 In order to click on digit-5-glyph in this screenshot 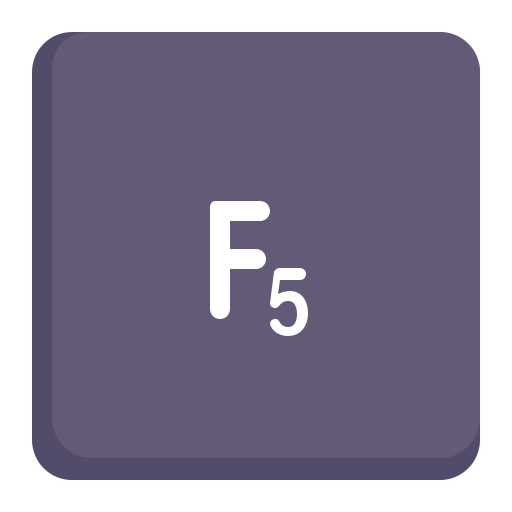, I will do `click(289, 301)`.